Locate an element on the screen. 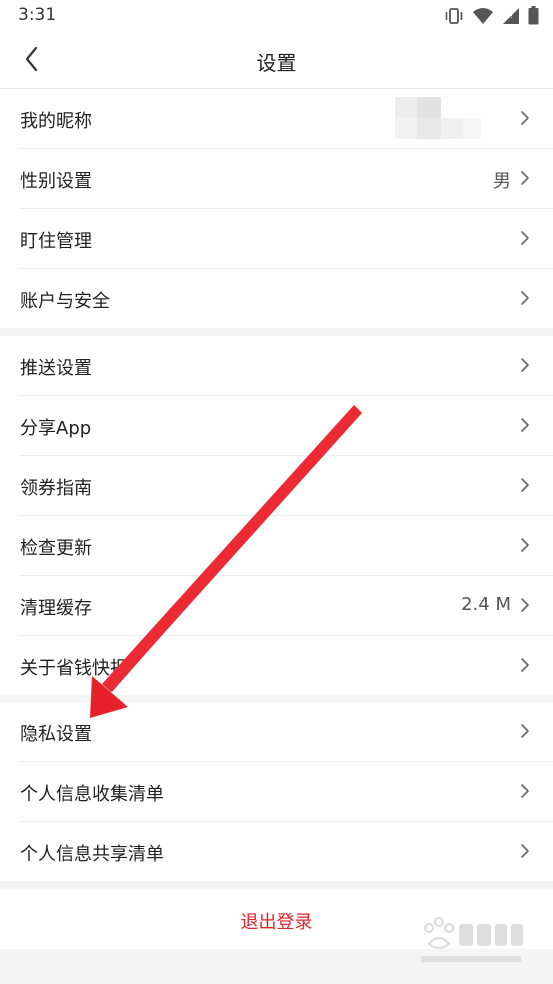 The height and width of the screenshot is (984, 553). row-value: 男 is located at coordinates (502, 181).